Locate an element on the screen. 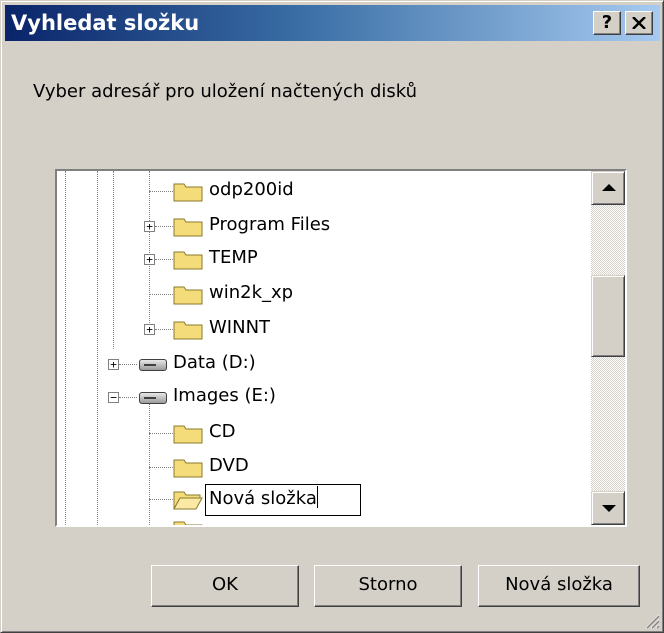  tree-item-images-drive: − Images (E:) is located at coordinates (324, 397).